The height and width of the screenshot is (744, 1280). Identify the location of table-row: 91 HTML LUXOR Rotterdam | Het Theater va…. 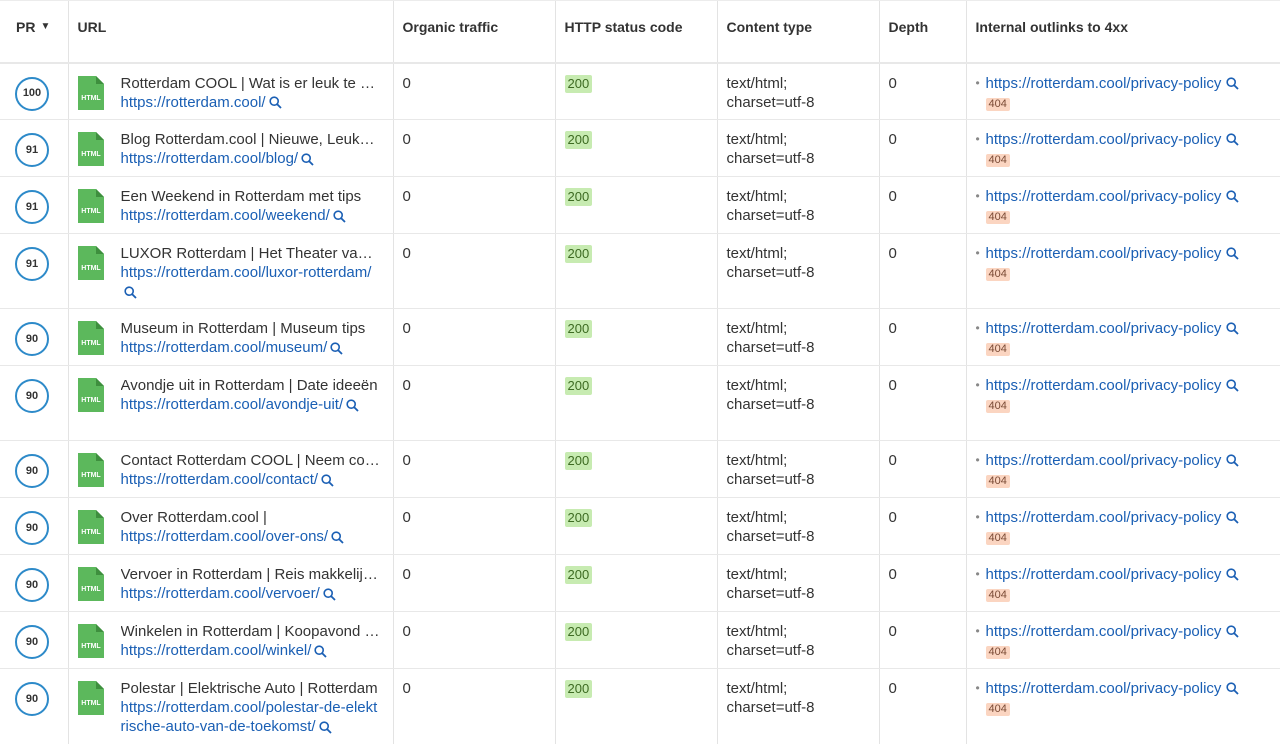
(640, 271).